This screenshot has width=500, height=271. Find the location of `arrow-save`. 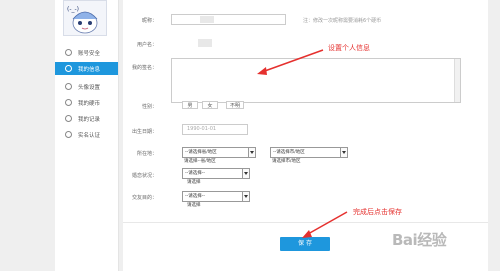

arrow-save is located at coordinates (327, 223).